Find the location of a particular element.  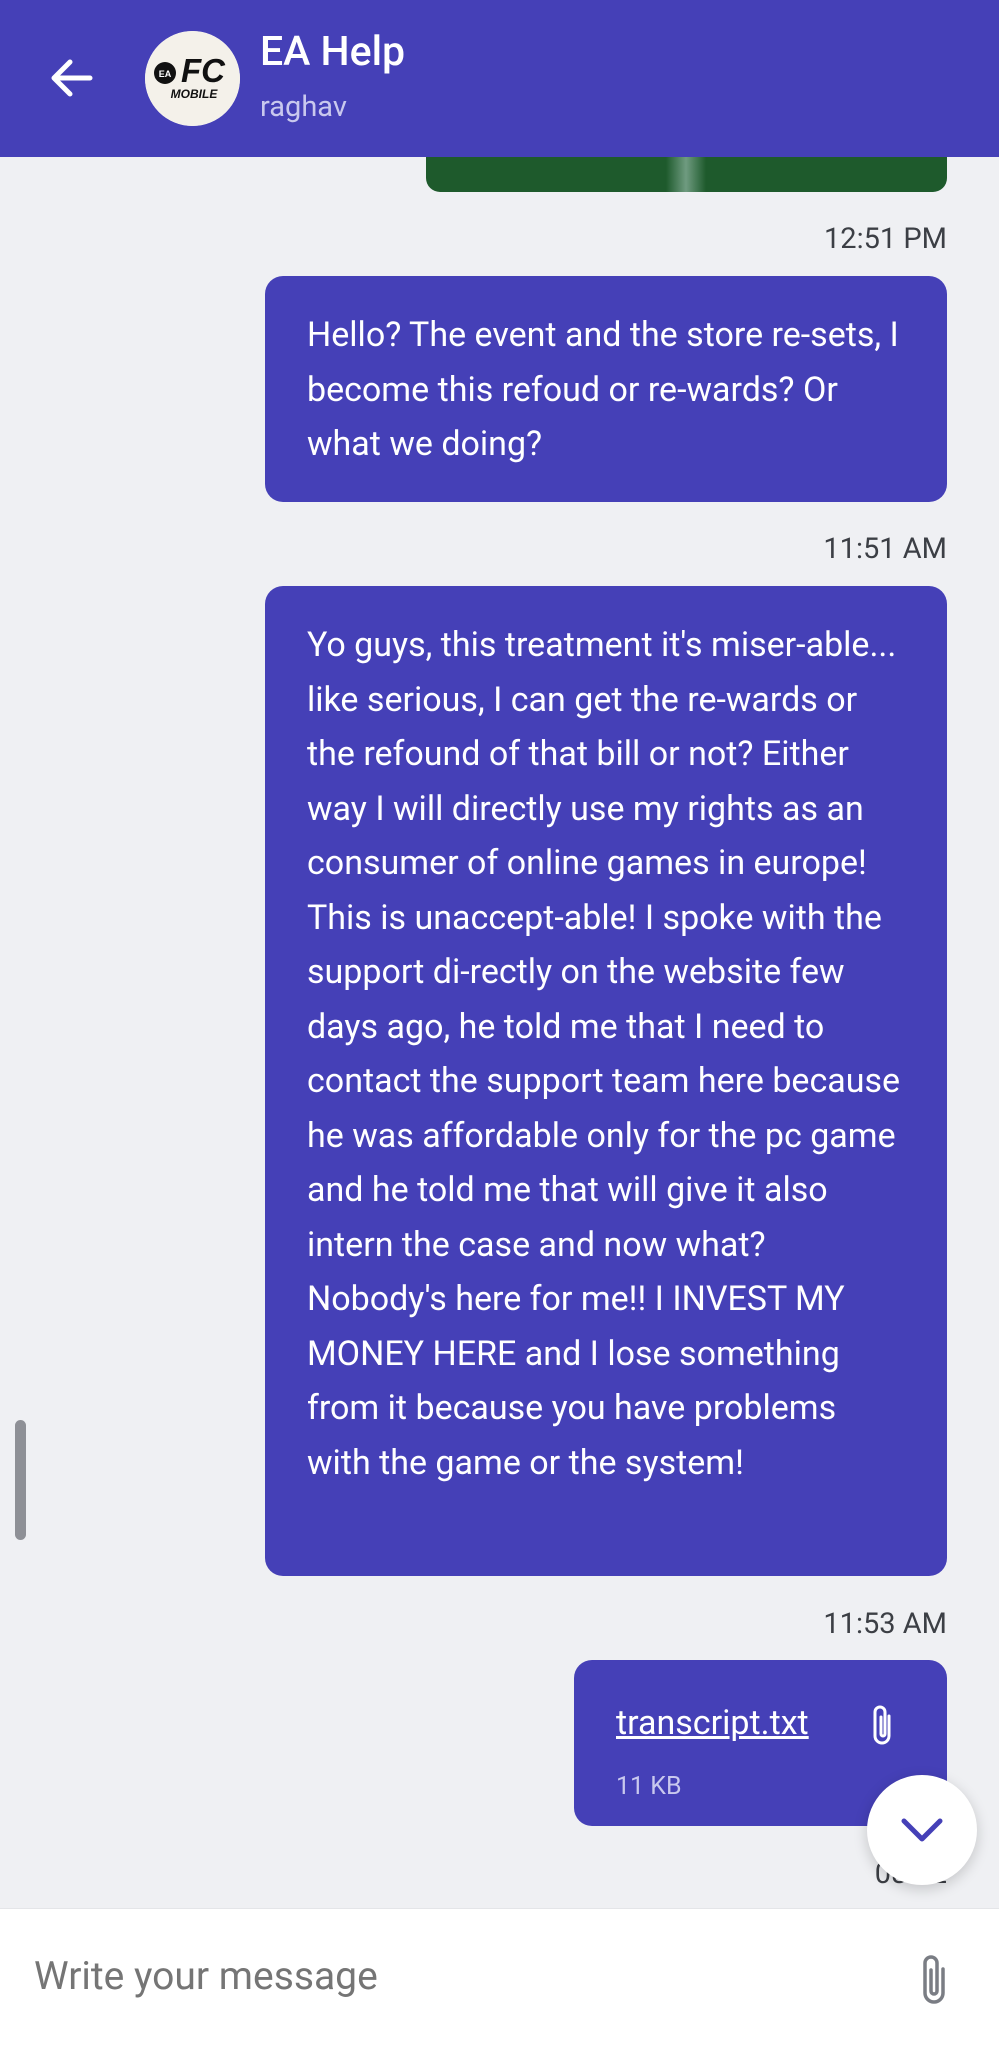

fc-mobile-logo: EA FC MOBILE is located at coordinates (192, 78).